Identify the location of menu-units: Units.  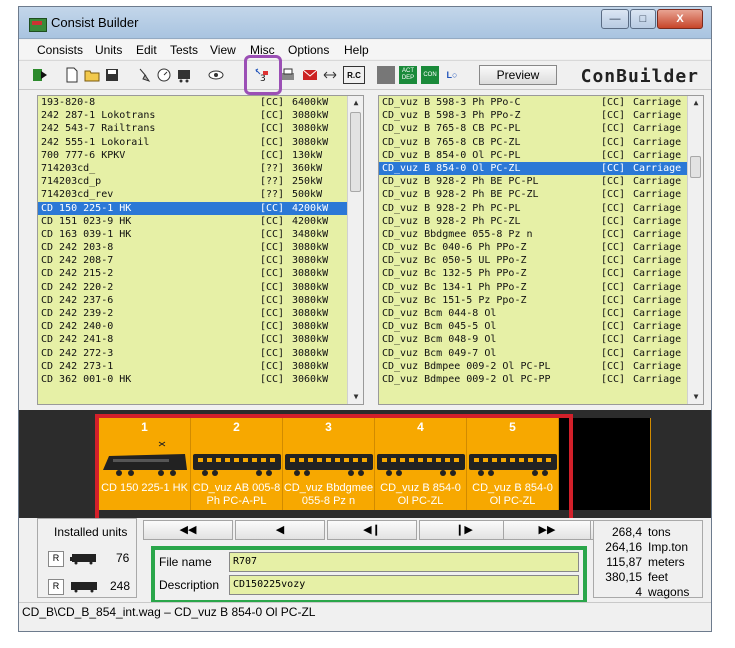
(108, 50).